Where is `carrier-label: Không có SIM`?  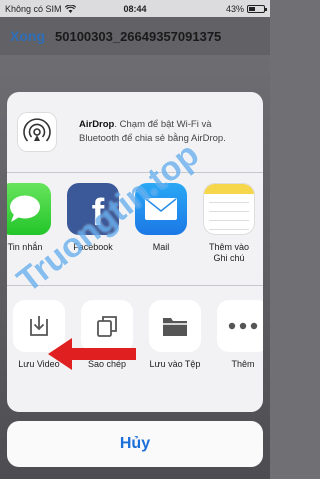
carrier-label: Không có SIM is located at coordinates (33, 8).